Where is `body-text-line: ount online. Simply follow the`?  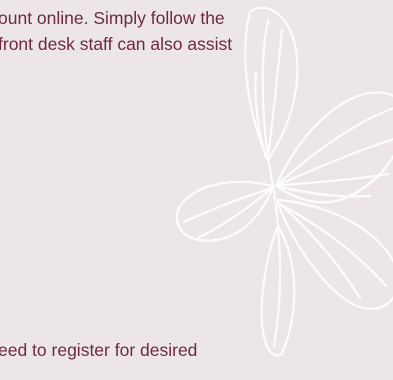
body-text-line: ount online. Simply follow the is located at coordinates (112, 18).